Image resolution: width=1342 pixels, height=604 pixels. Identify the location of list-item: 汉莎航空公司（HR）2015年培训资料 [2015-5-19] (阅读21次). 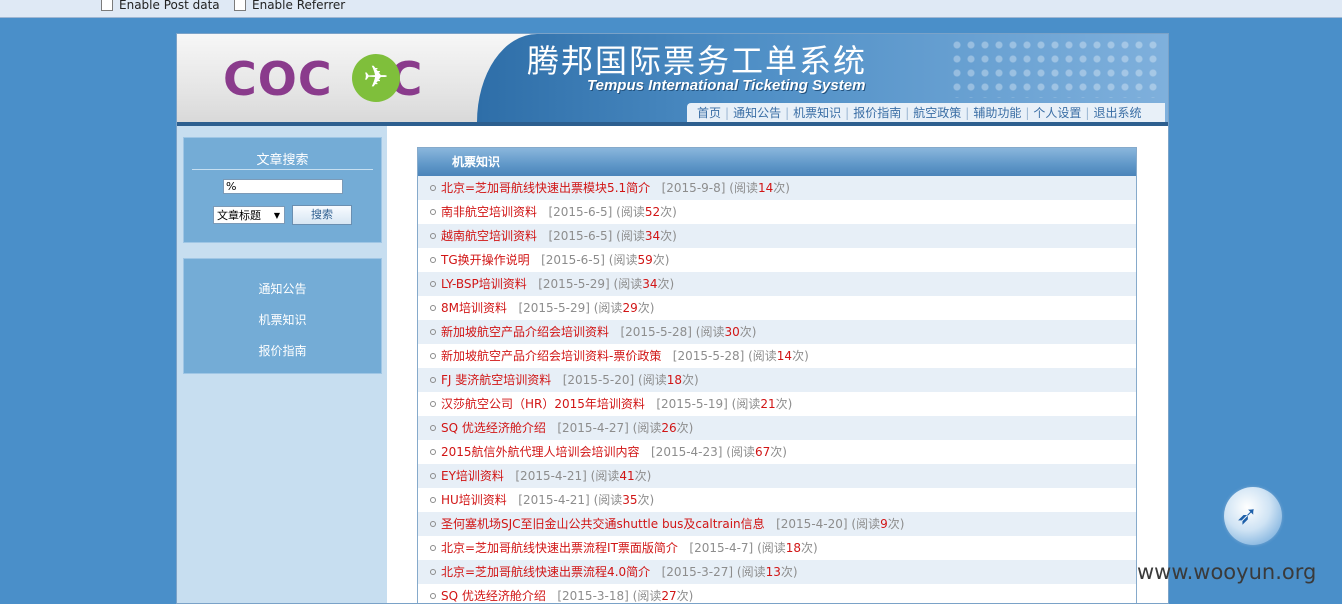
(777, 404).